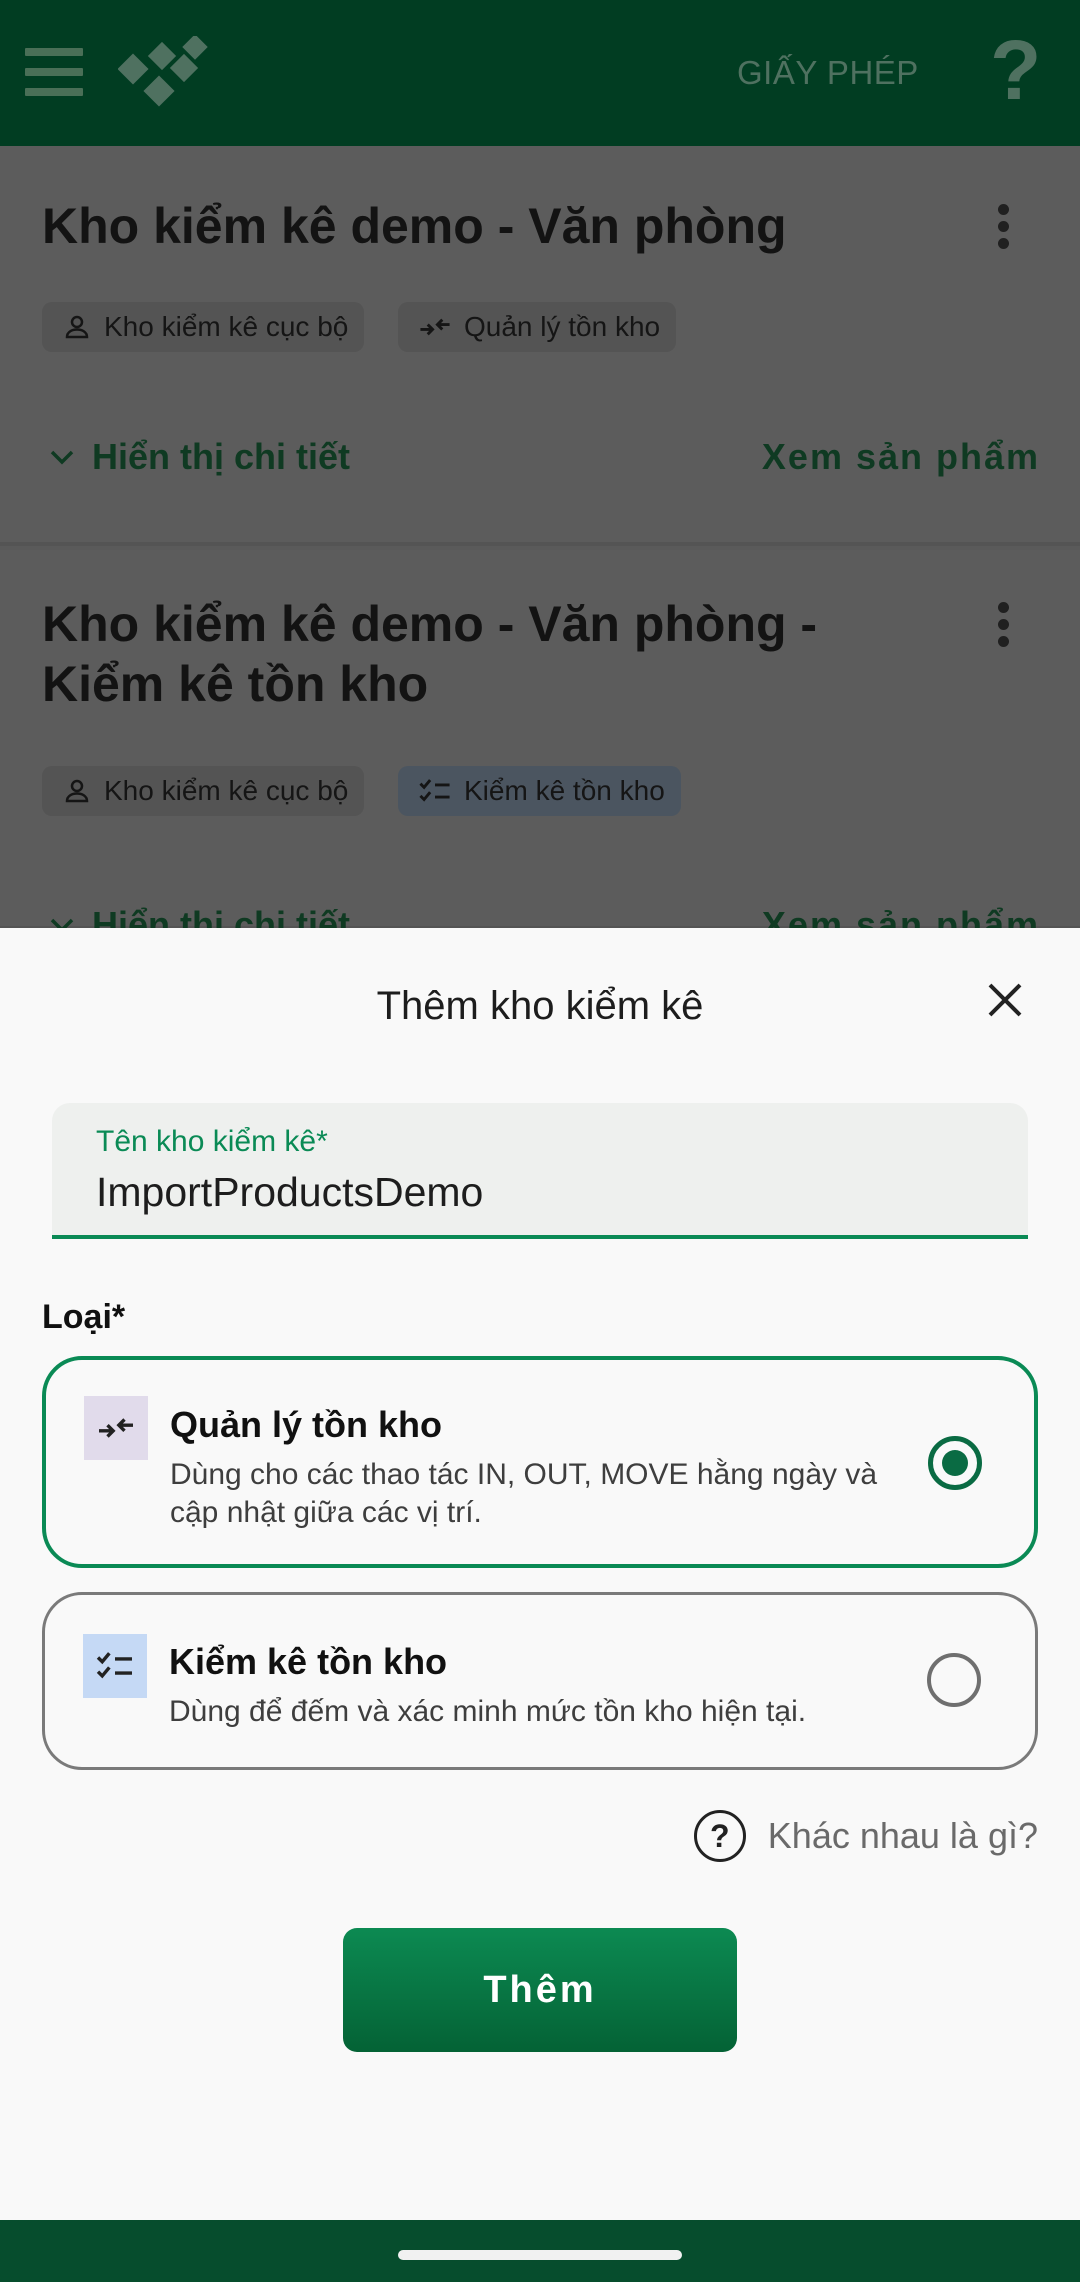 This screenshot has height=2282, width=1080. I want to click on option-title: Quản lý tồn kho, so click(306, 1424).